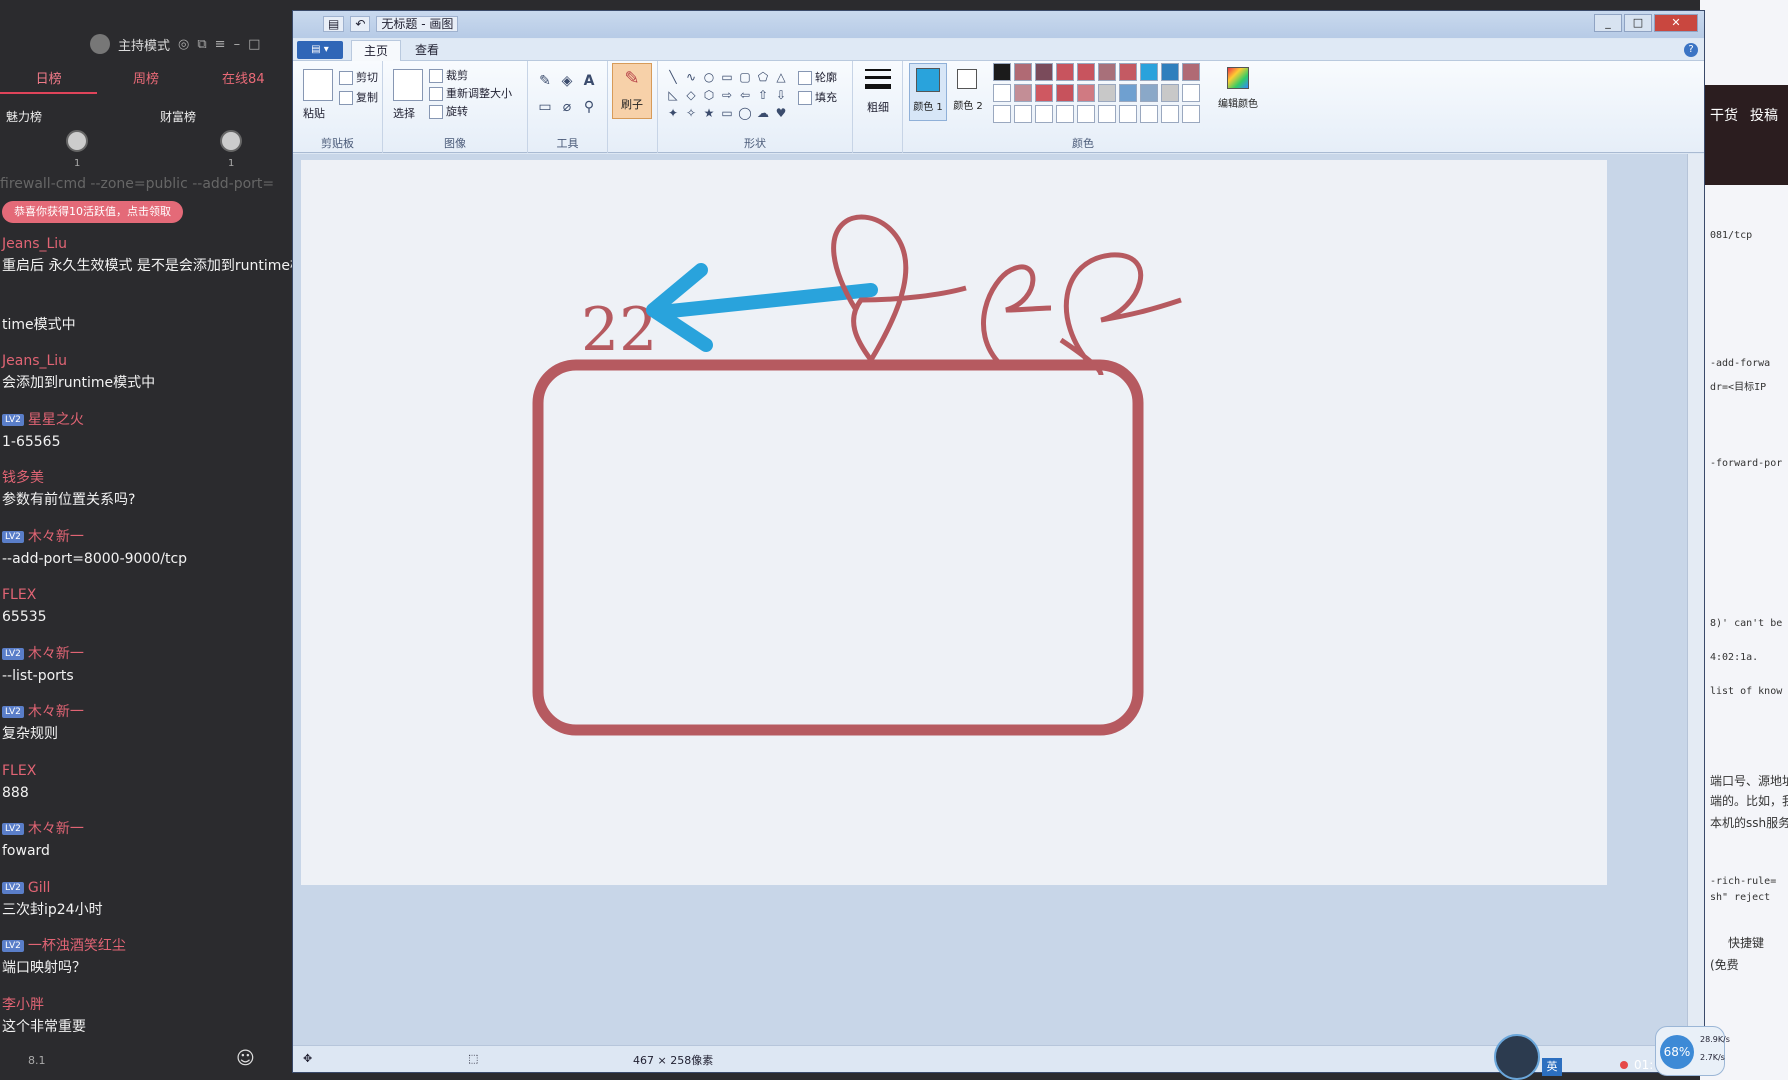 The width and height of the screenshot is (1788, 1080). I want to click on shape-tool-icon: ◇, so click(691, 95).